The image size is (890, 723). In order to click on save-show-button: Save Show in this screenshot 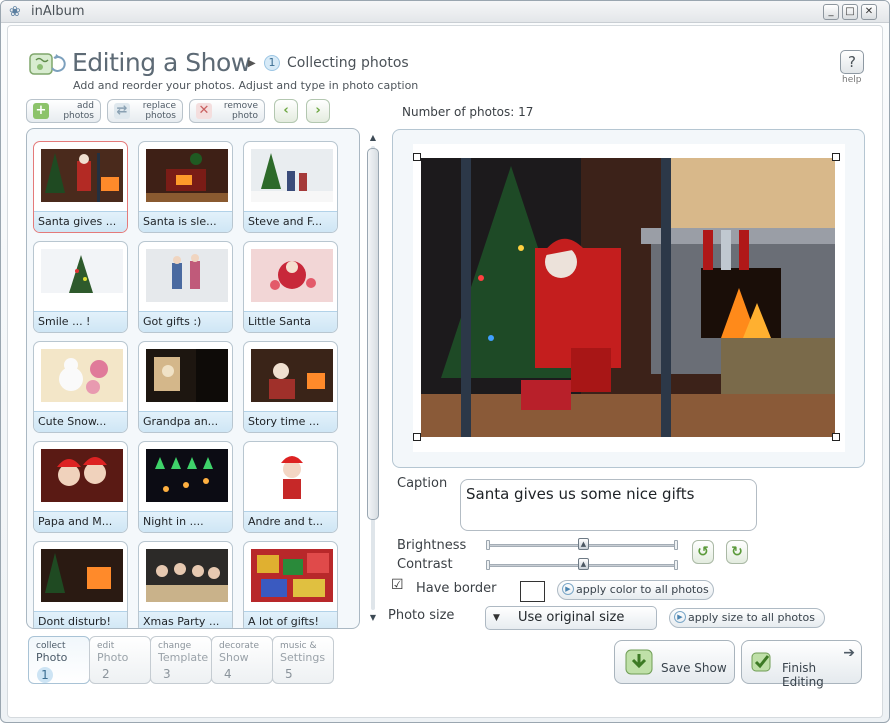, I will do `click(674, 662)`.